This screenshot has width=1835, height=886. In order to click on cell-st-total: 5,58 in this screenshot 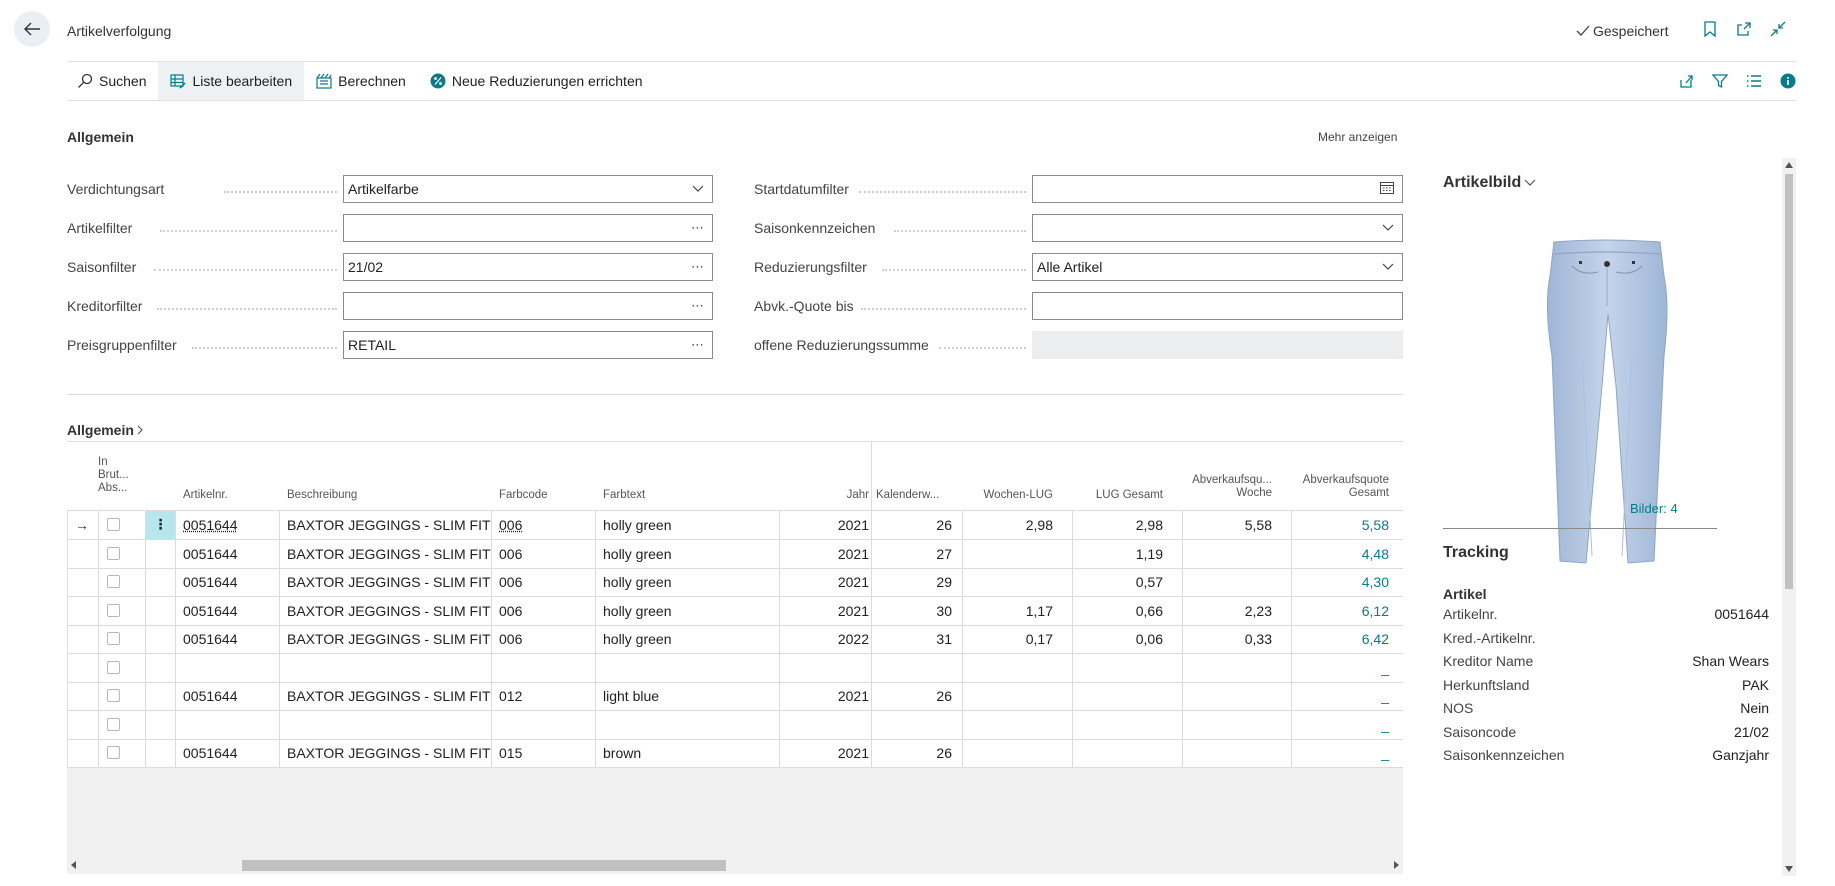, I will do `click(1339, 525)`.